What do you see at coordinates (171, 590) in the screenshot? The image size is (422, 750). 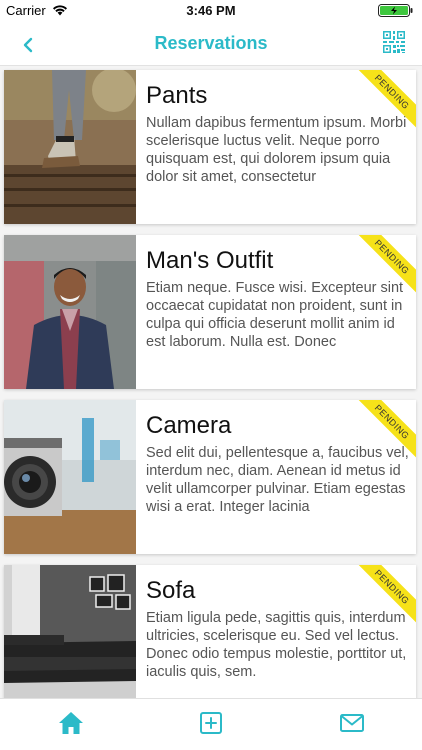 I see `reservation-title: Sofa` at bounding box center [171, 590].